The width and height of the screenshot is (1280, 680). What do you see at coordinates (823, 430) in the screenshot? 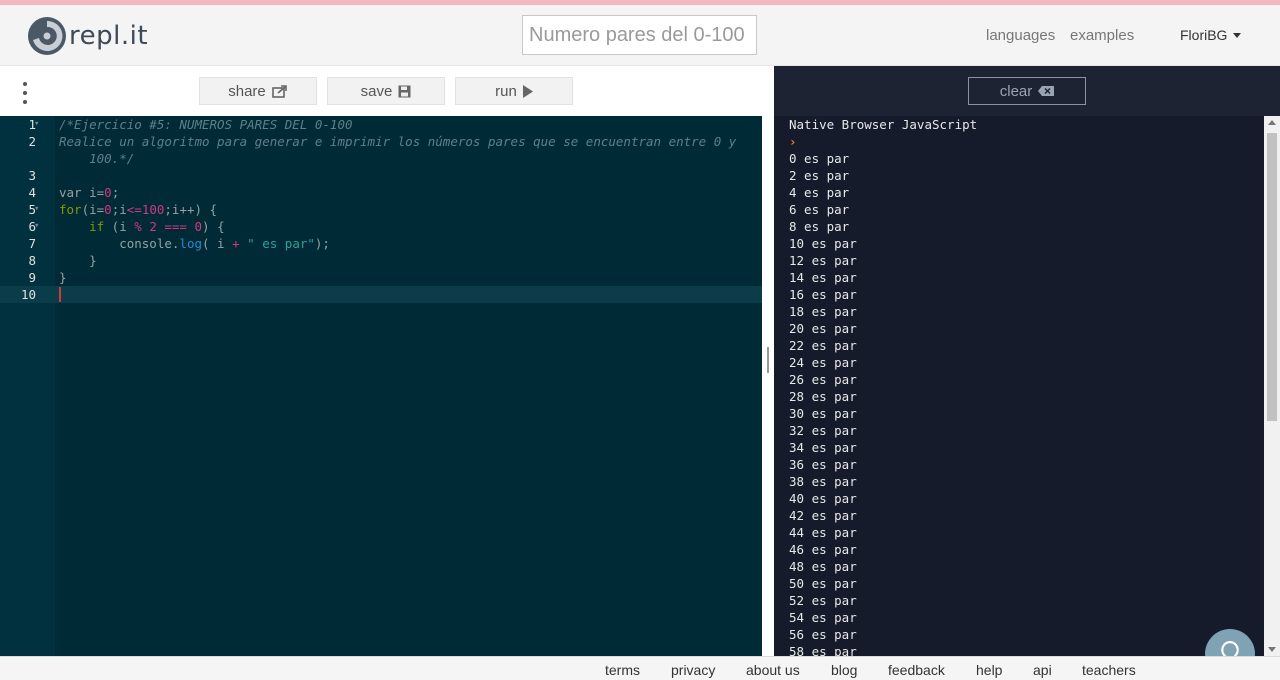
I see `console-output-line: 32 es par` at bounding box center [823, 430].